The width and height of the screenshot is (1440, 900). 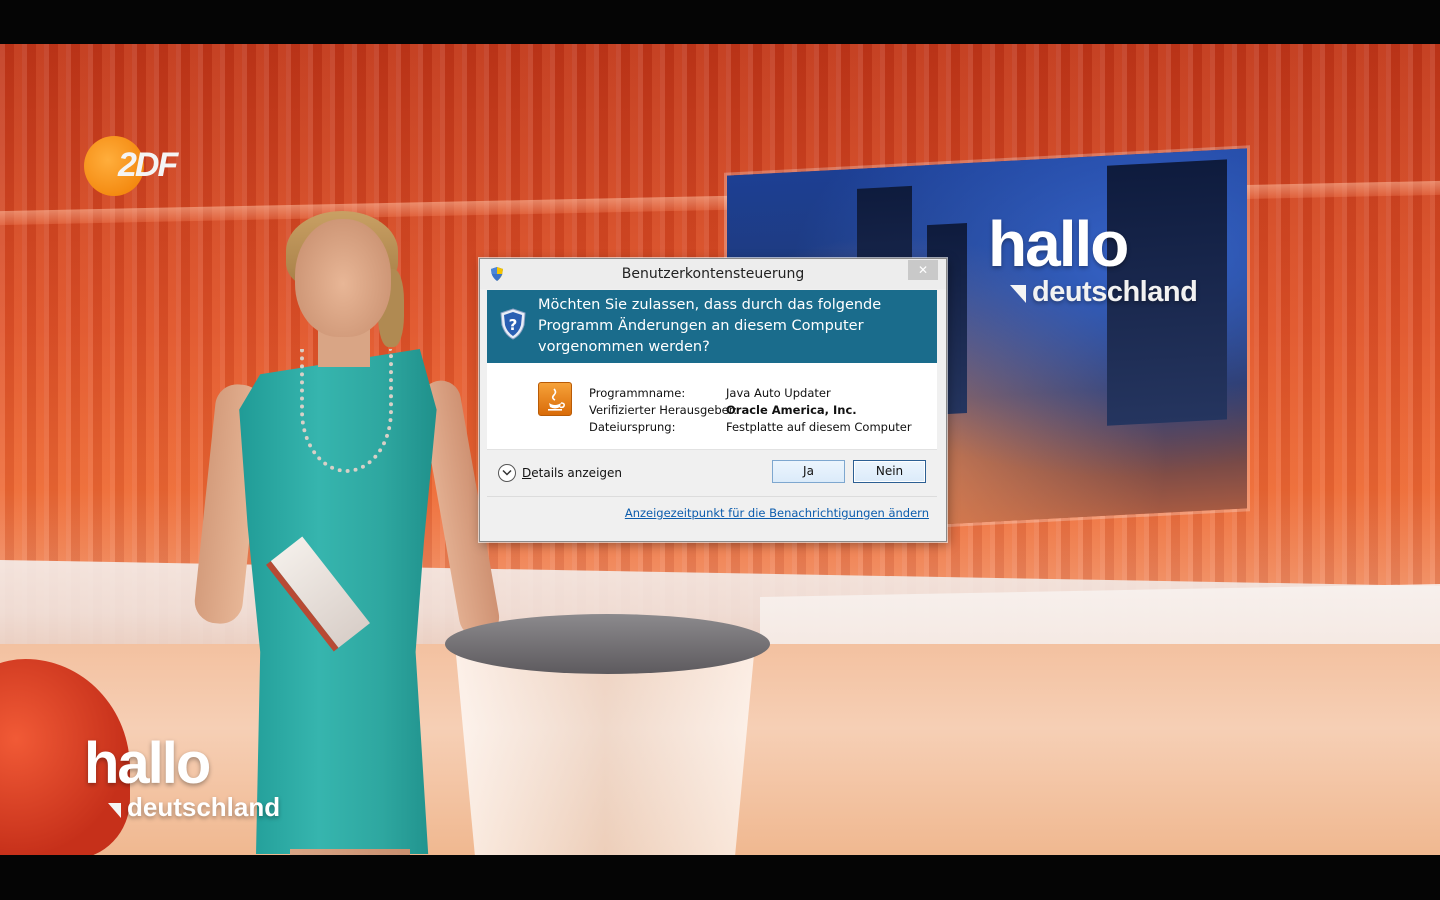 I want to click on zdf-logo: 2DF, so click(x=174, y=166).